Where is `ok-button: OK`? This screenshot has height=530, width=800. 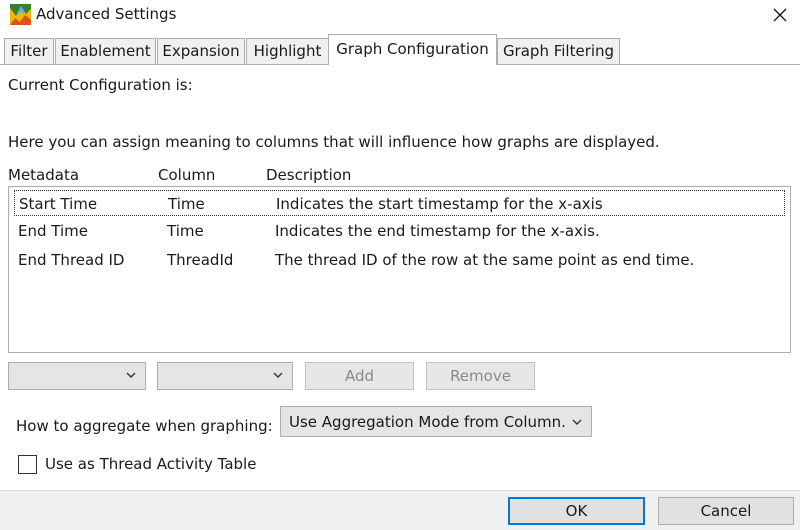 ok-button: OK is located at coordinates (576, 511).